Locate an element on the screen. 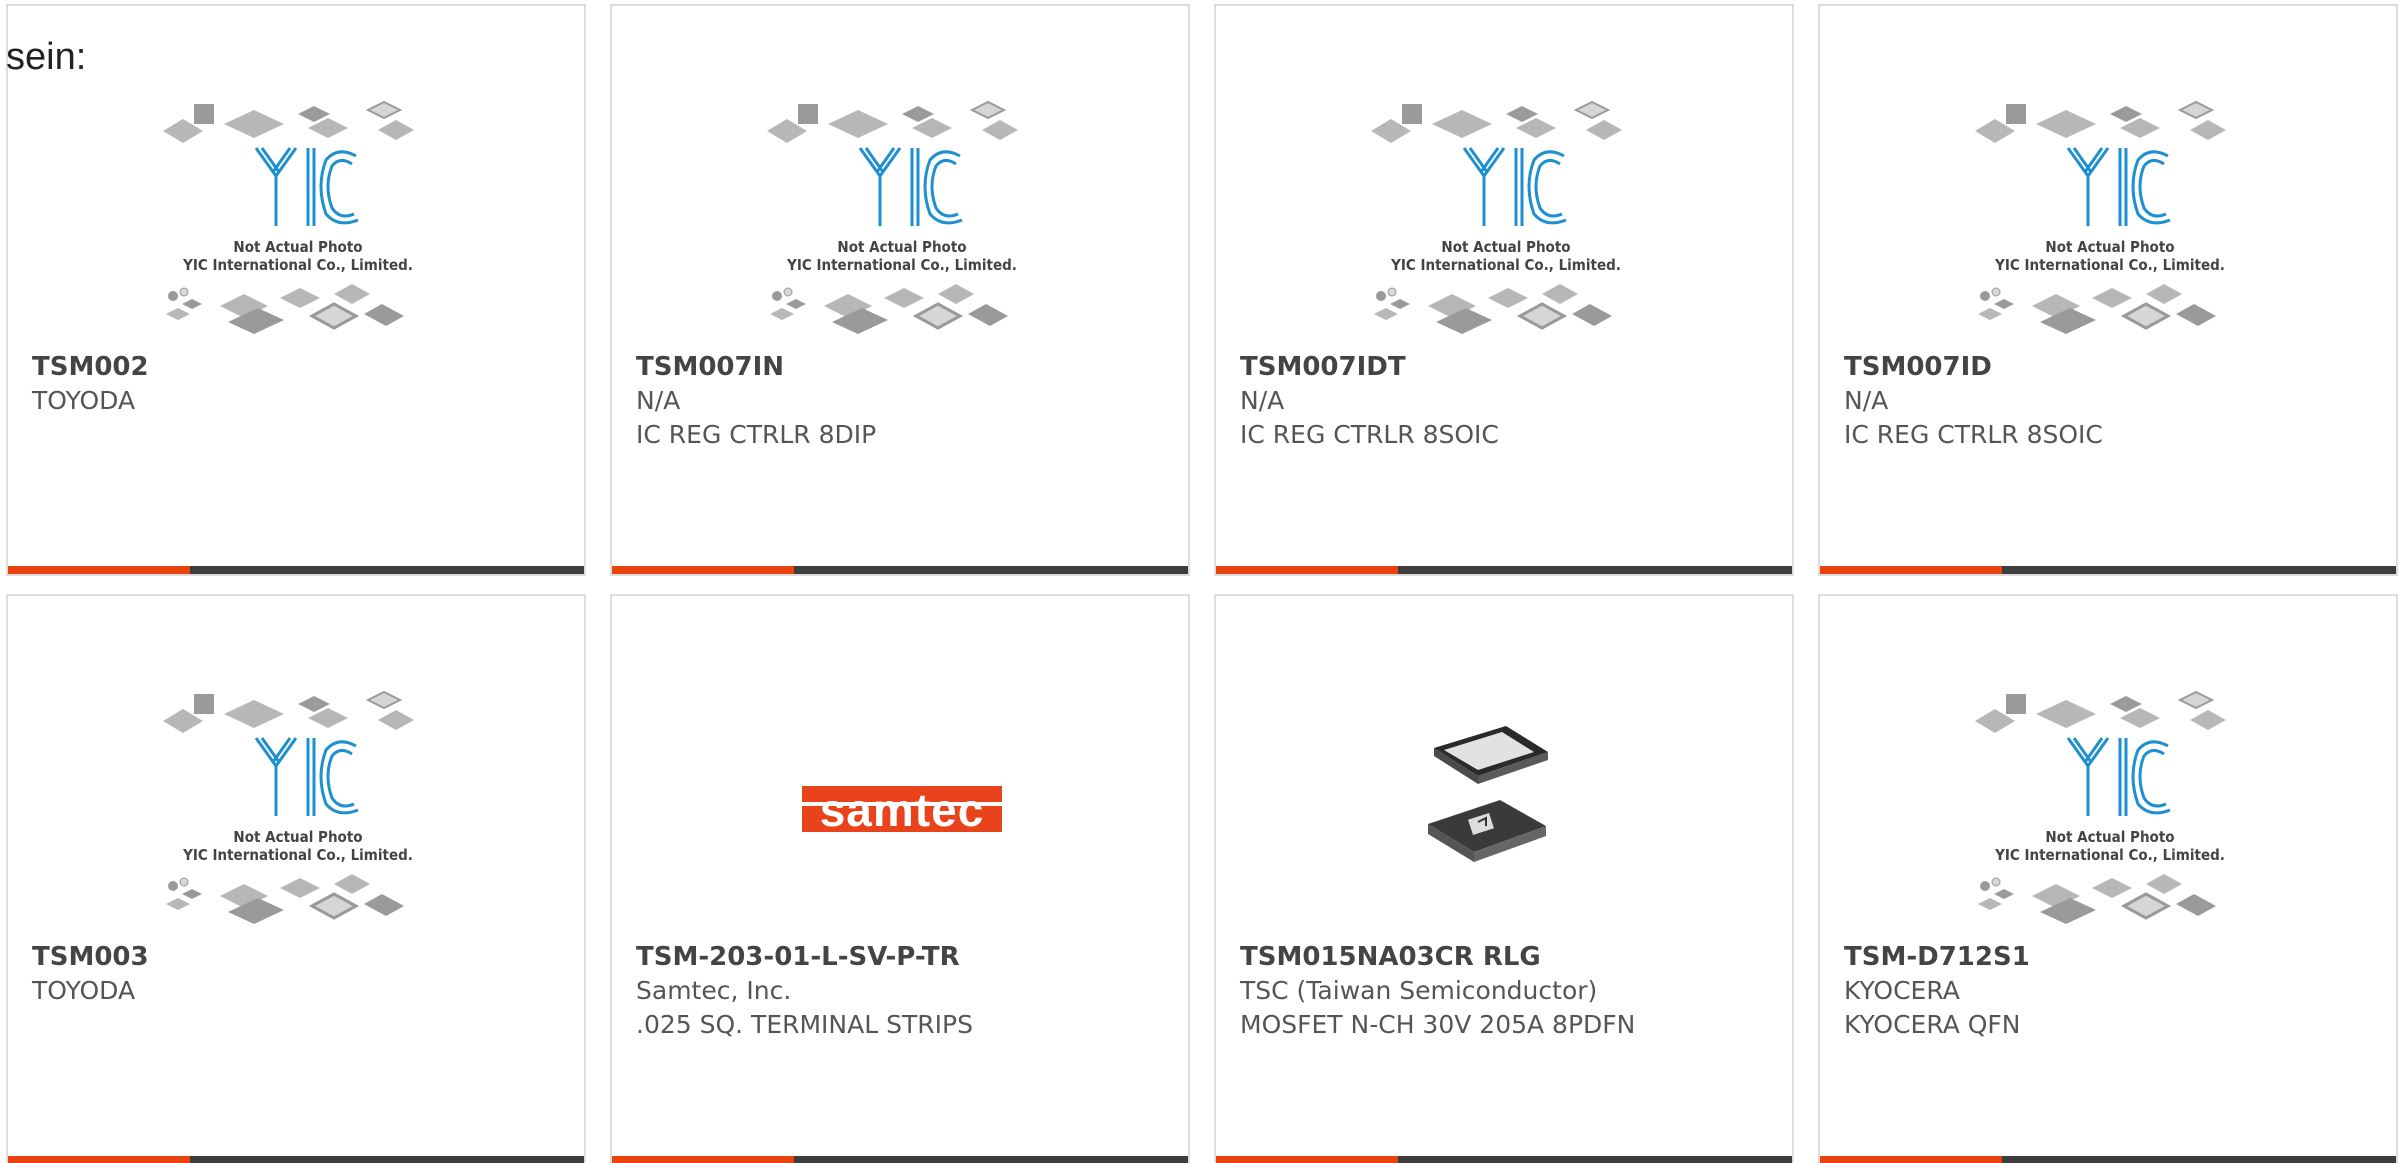 The image size is (2400, 1163). description: KYOCERA QFN is located at coordinates (1932, 1024).